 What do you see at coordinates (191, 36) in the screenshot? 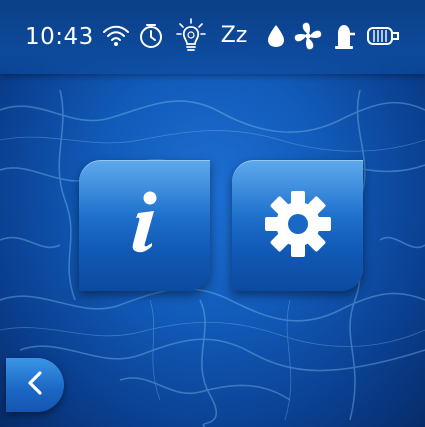
I see `light-bulb-icon` at bounding box center [191, 36].